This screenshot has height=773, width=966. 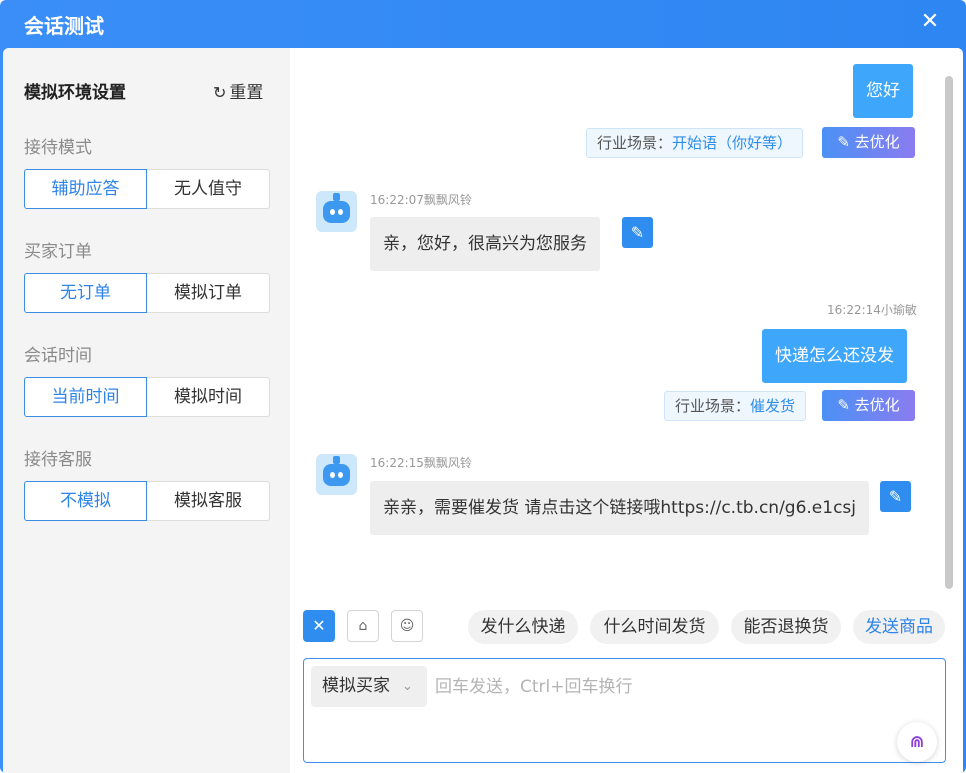 What do you see at coordinates (85, 189) in the screenshot?
I see `option-assist-reply: 辅助应答` at bounding box center [85, 189].